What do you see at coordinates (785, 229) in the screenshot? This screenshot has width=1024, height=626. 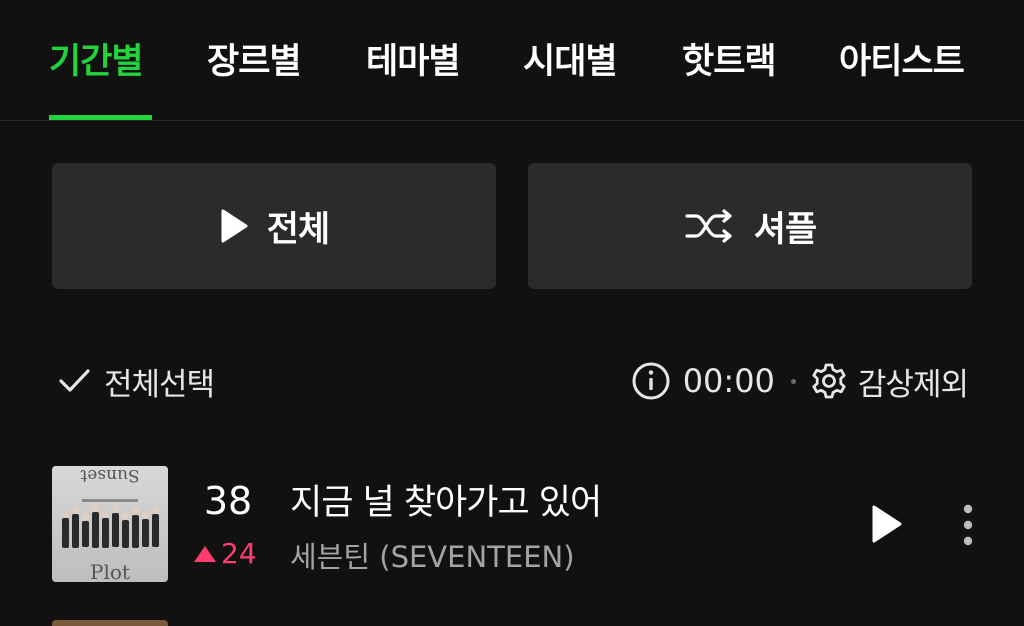 I see `shuffle-label: 셔플` at bounding box center [785, 229].